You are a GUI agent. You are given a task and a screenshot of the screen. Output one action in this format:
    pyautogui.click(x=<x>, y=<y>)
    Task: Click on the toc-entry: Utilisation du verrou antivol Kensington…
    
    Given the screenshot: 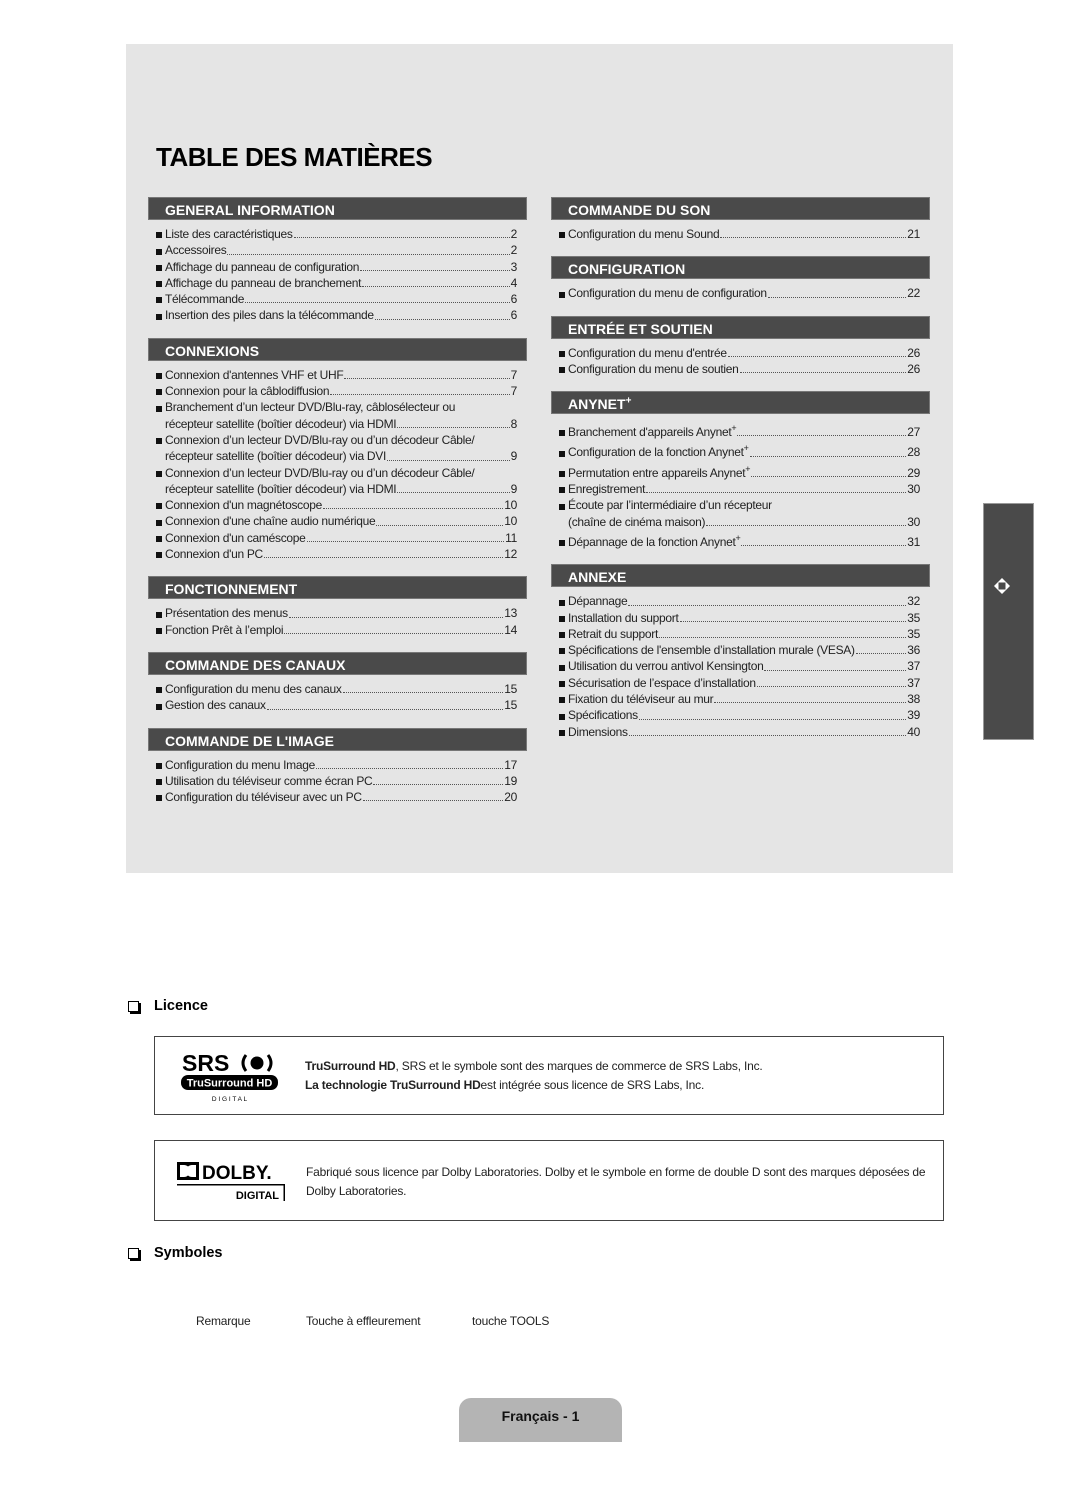 What is the action you would take?
    pyautogui.click(x=739, y=666)
    